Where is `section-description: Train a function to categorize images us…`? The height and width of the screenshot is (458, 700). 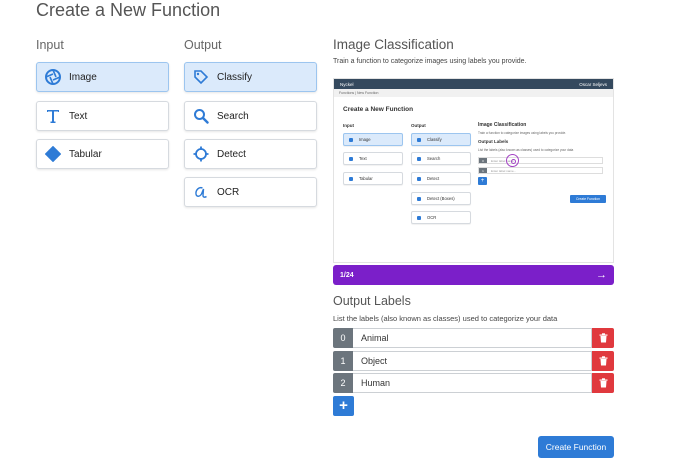
section-description: Train a function to categorize images us… is located at coordinates (430, 61).